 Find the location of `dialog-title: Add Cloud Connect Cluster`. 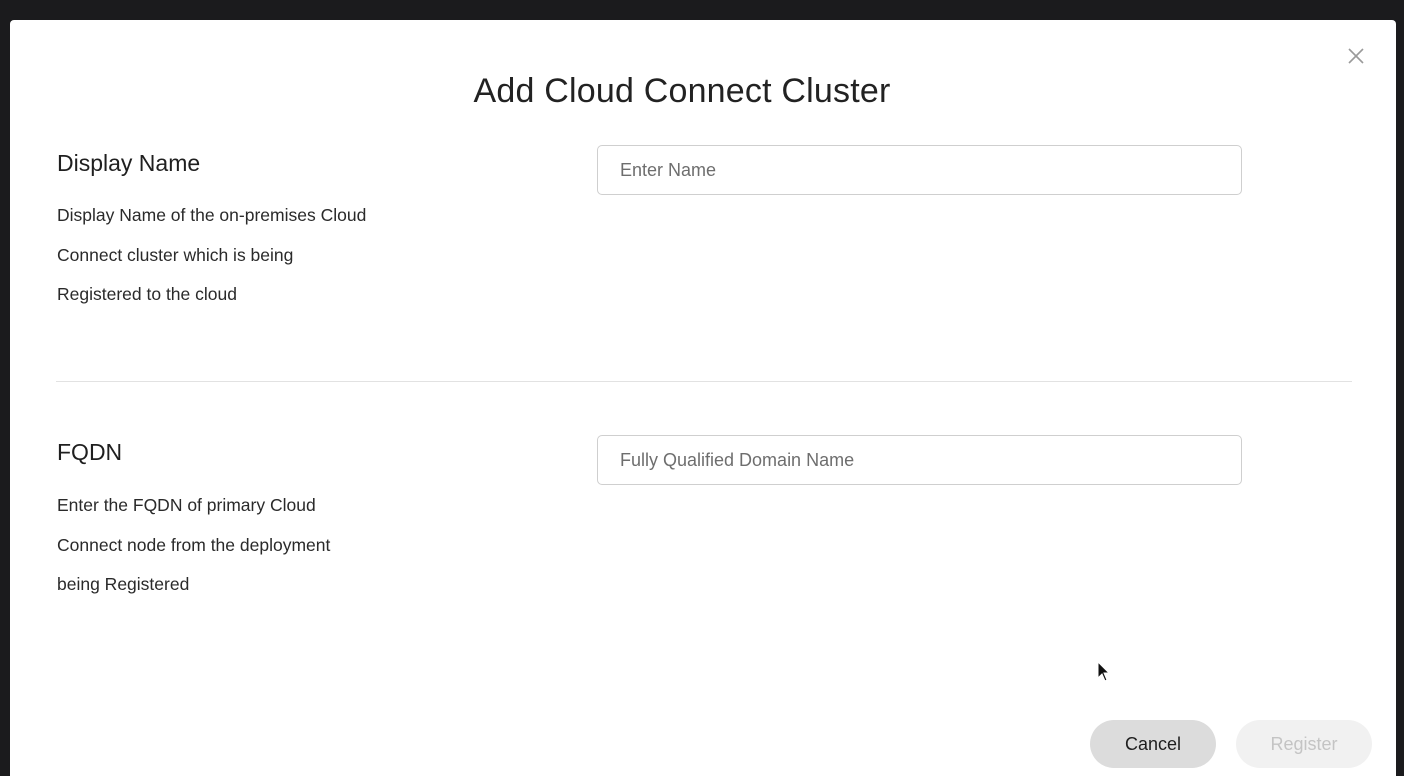

dialog-title: Add Cloud Connect Cluster is located at coordinates (682, 91).